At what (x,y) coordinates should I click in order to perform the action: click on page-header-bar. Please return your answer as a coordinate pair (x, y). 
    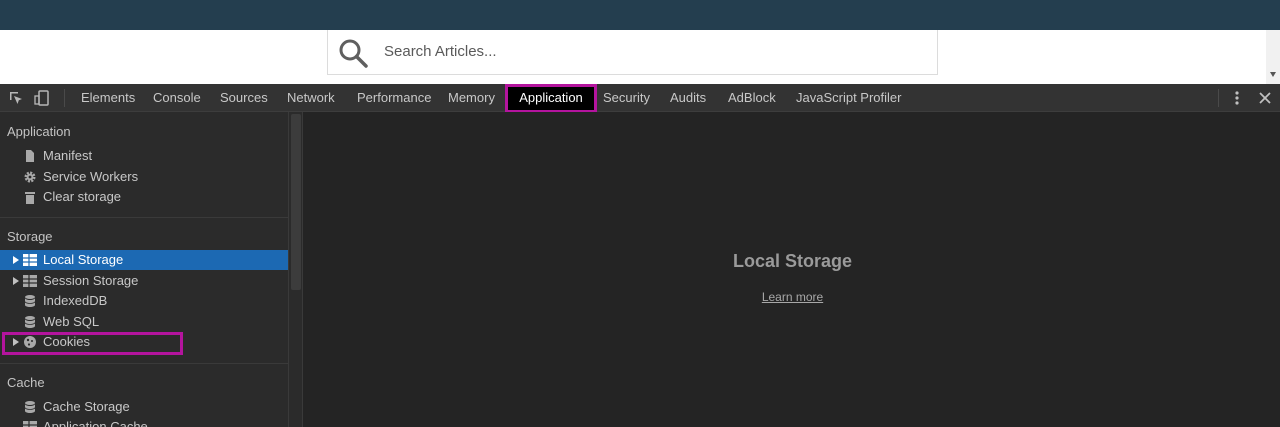
    Looking at the image, I should click on (640, 15).